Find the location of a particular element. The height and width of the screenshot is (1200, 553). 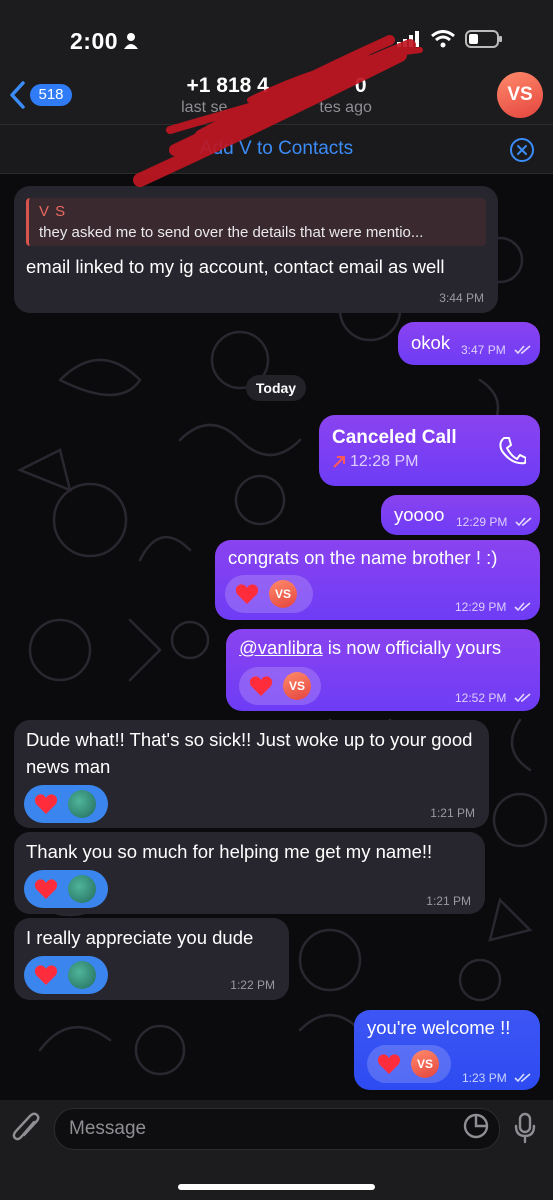

phone-icon is located at coordinates (512, 450).